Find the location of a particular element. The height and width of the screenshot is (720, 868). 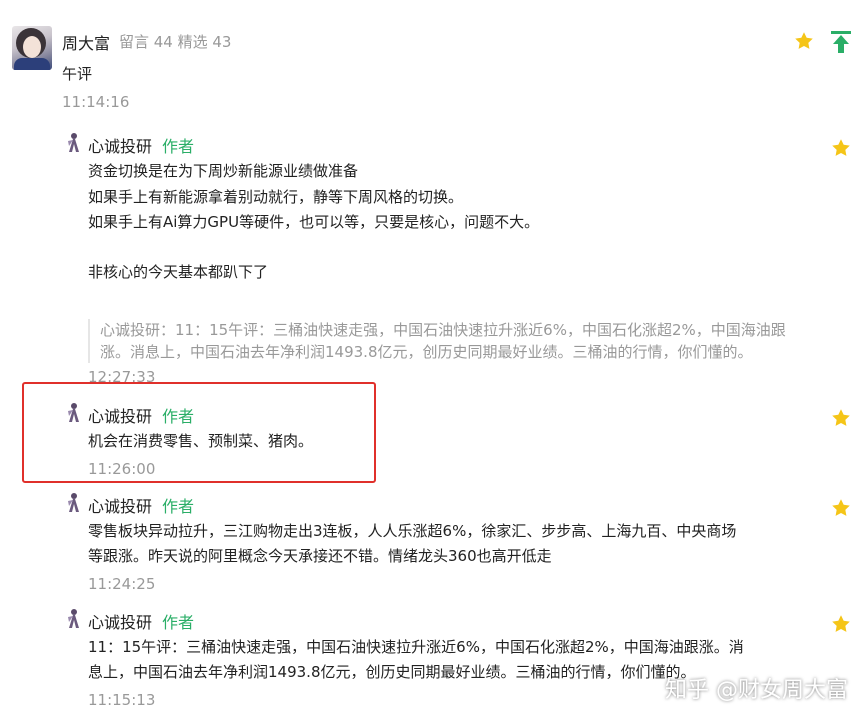

reply-text-line: 如果手上有Ai算力GPU等硬件，也可以等，只要是核心，问题不大。 is located at coordinates (314, 222).